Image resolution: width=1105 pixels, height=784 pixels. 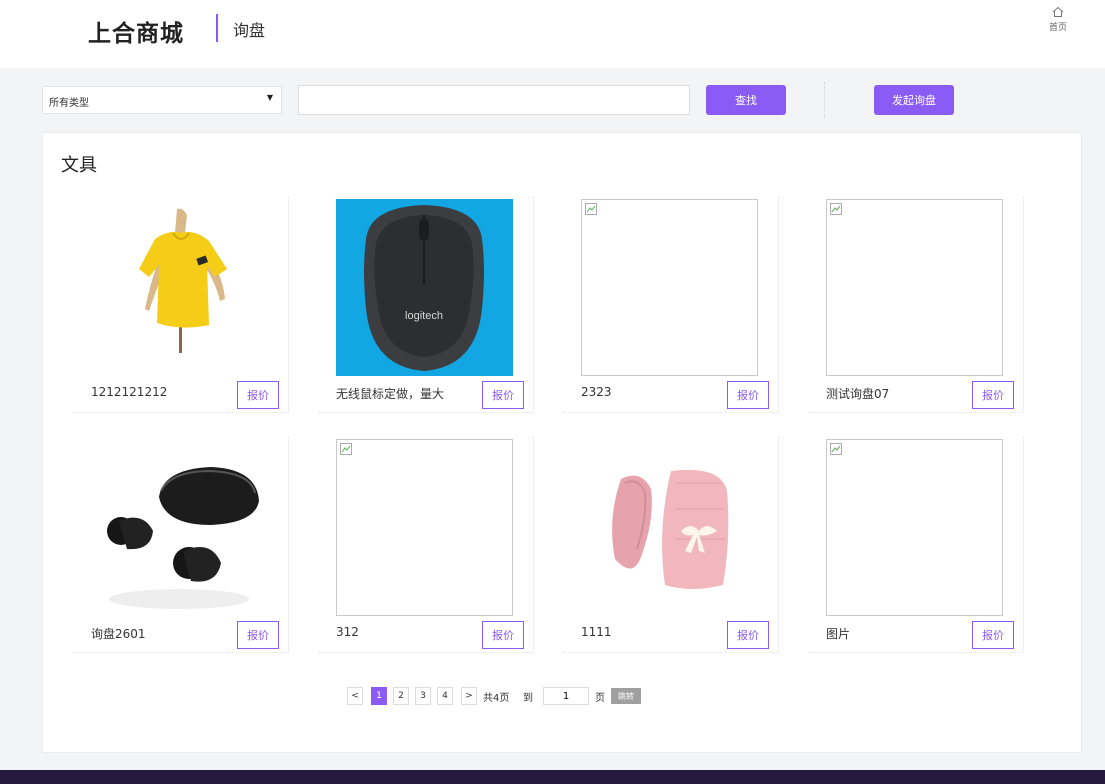 I want to click on start-inquiry-button: 发起询盘, so click(x=914, y=100).